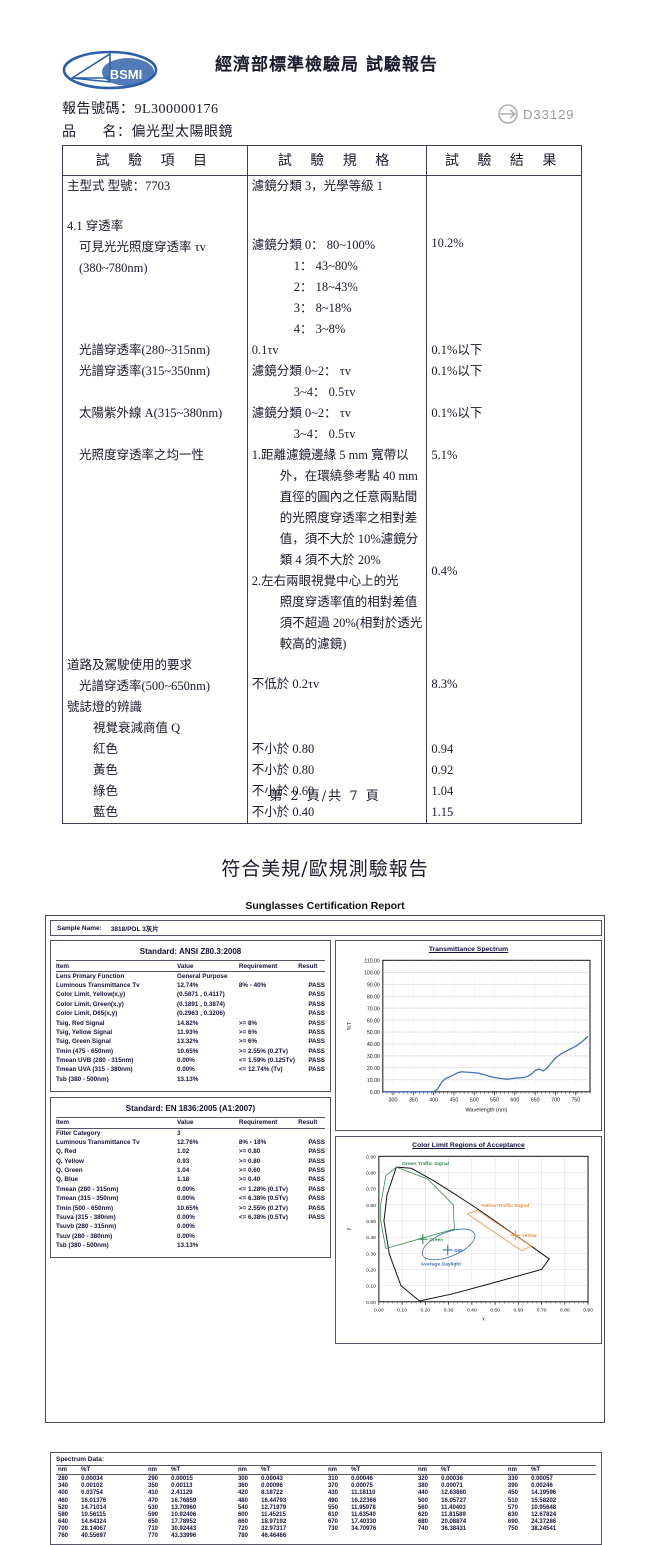 The height and width of the screenshot is (1545, 650). I want to click on svg-text: Average Daylight, so click(441, 1264).